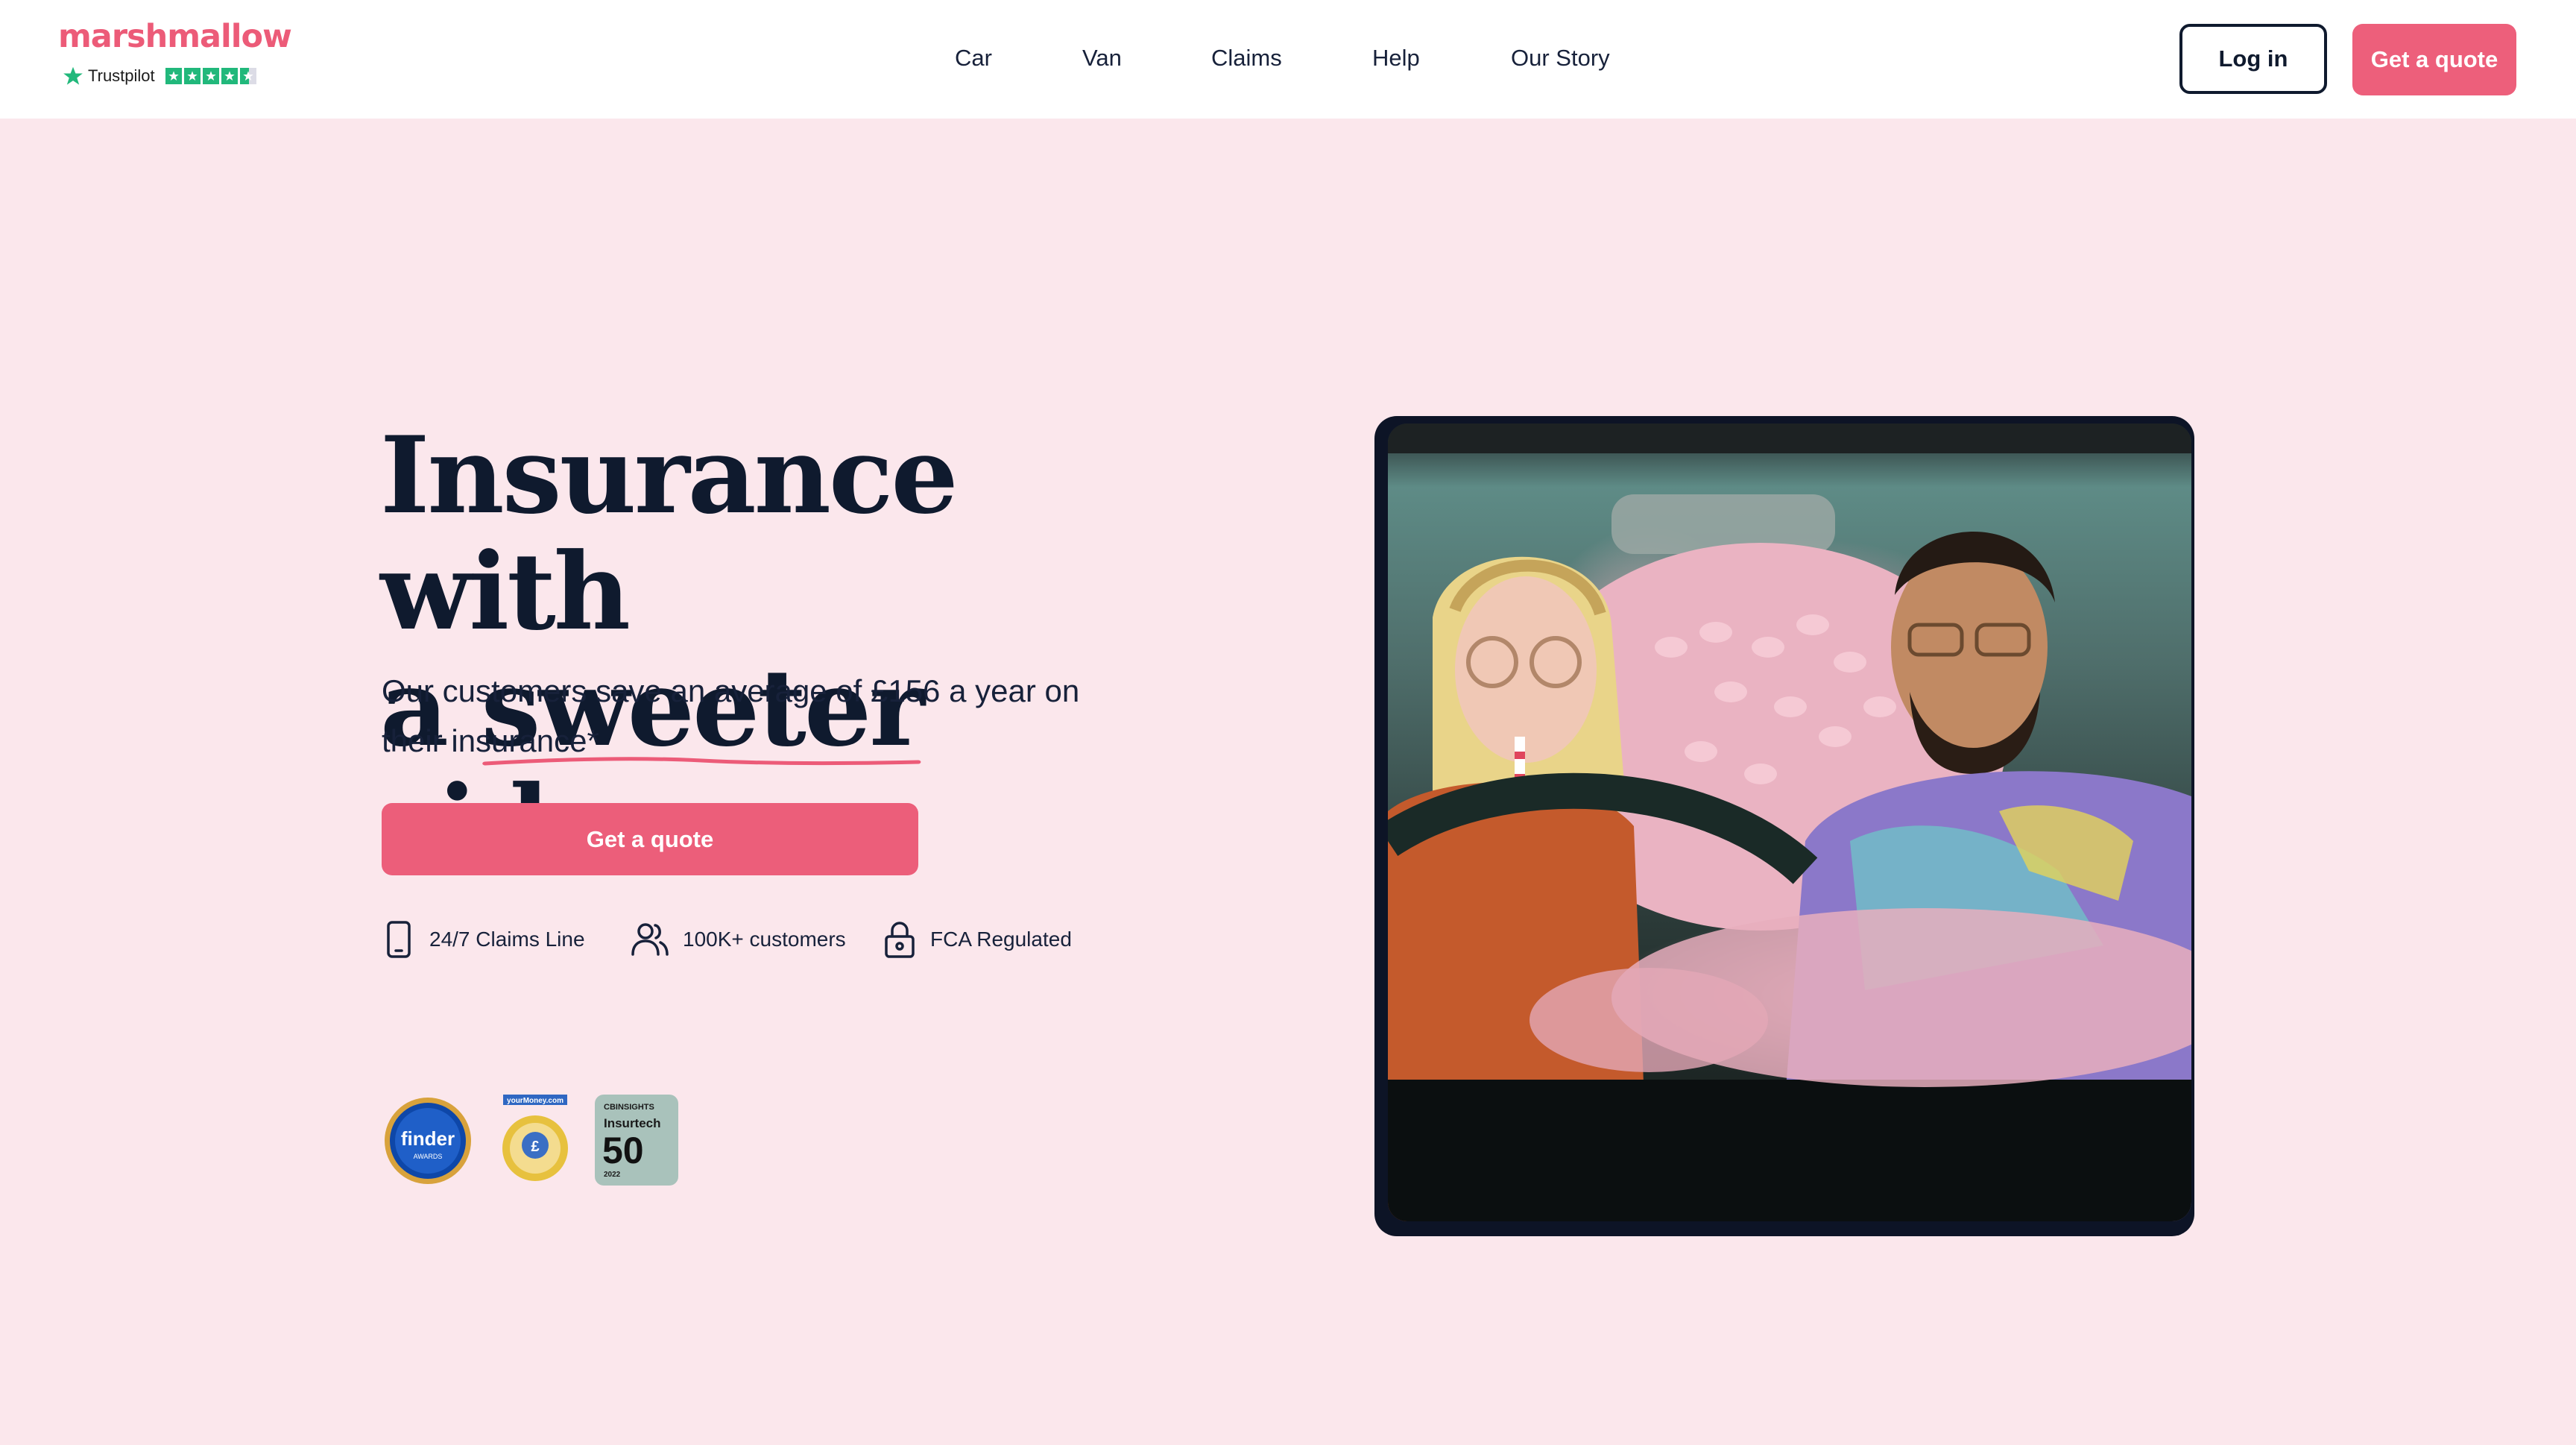  I want to click on get-quote-header-button: Get a quote, so click(2434, 59).